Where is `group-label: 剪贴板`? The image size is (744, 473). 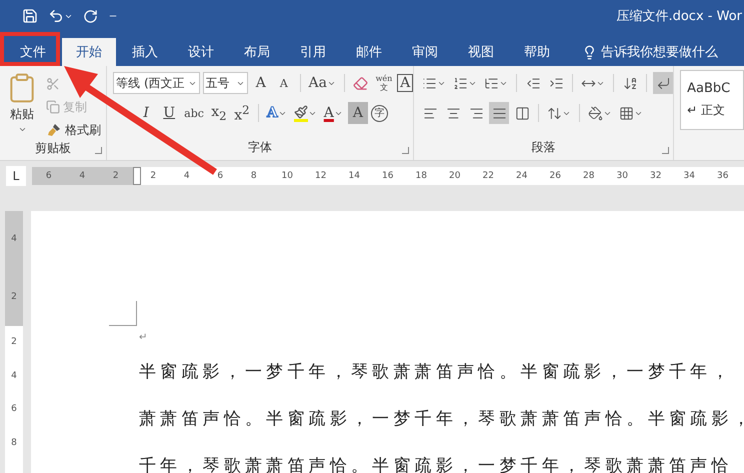
group-label: 剪贴板 is located at coordinates (53, 148).